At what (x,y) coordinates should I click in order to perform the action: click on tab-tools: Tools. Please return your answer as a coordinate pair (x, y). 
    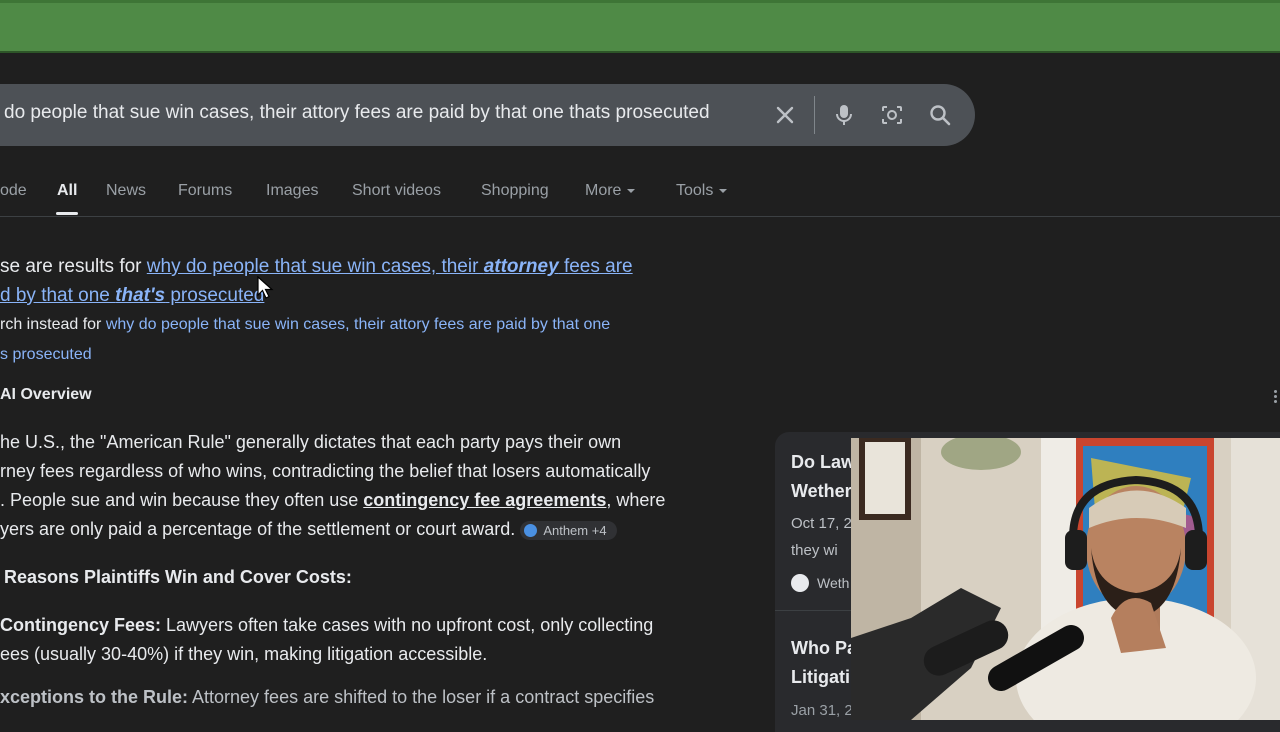
    Looking at the image, I should click on (702, 191).